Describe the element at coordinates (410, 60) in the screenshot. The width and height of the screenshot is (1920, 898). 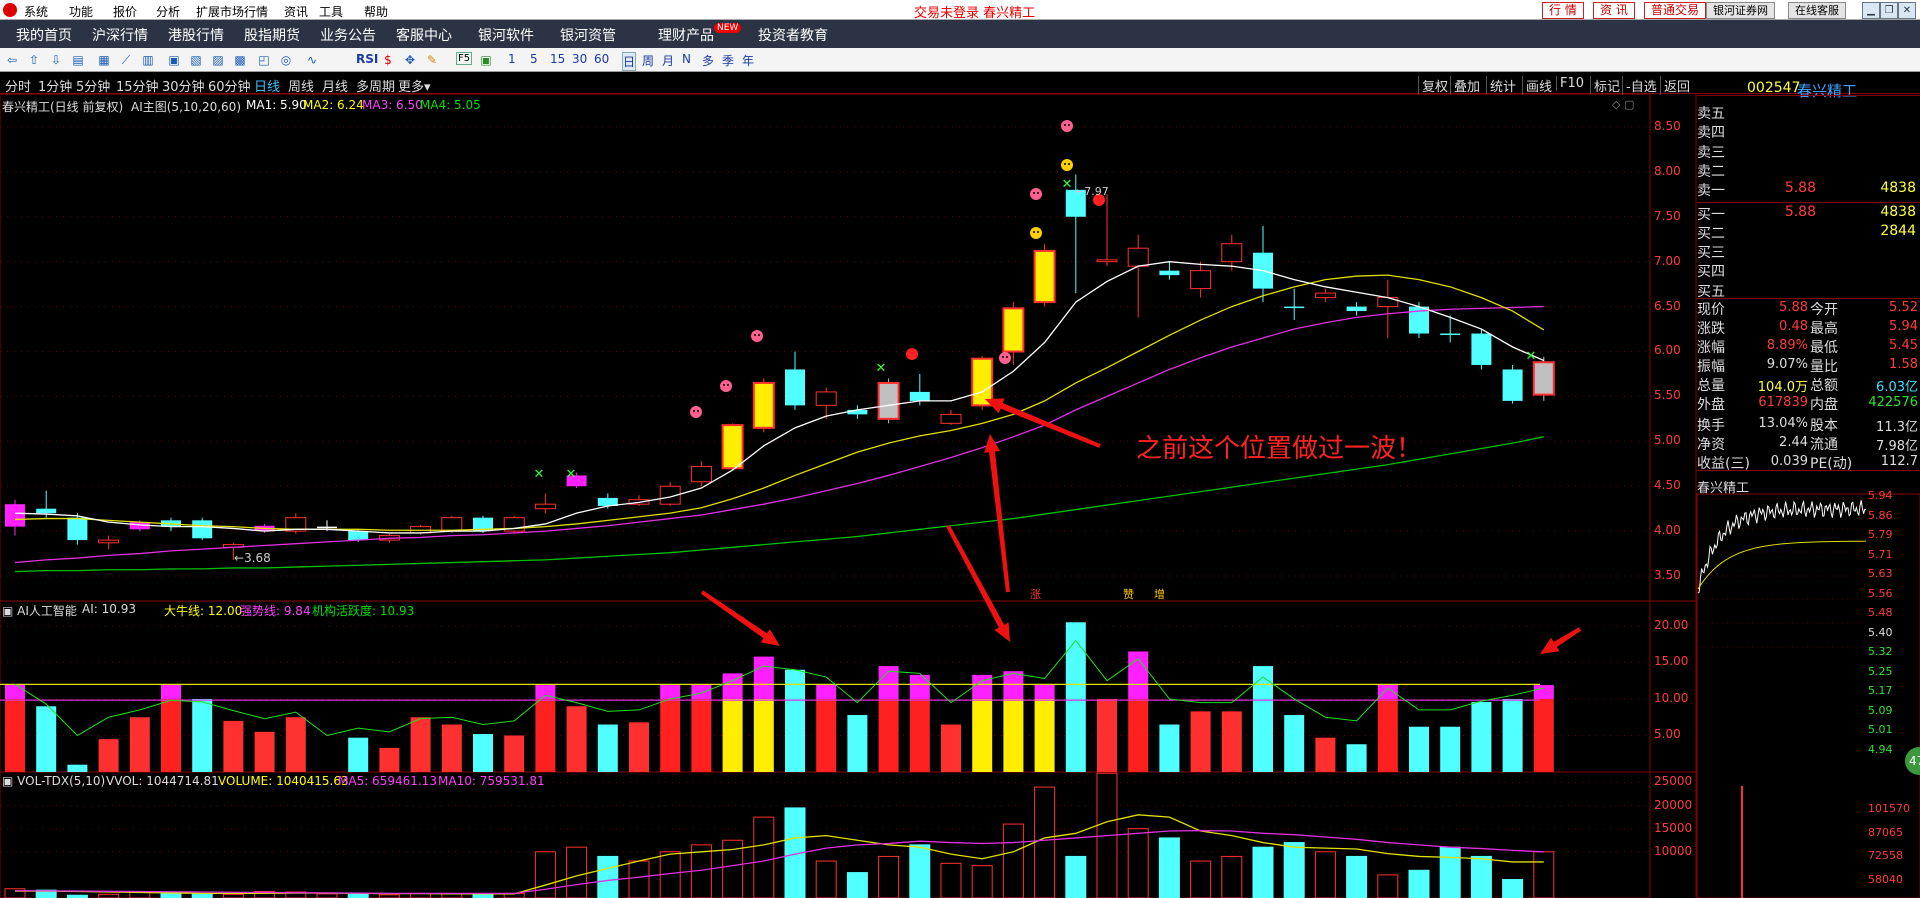
I see `move-icon: ✥` at that location.